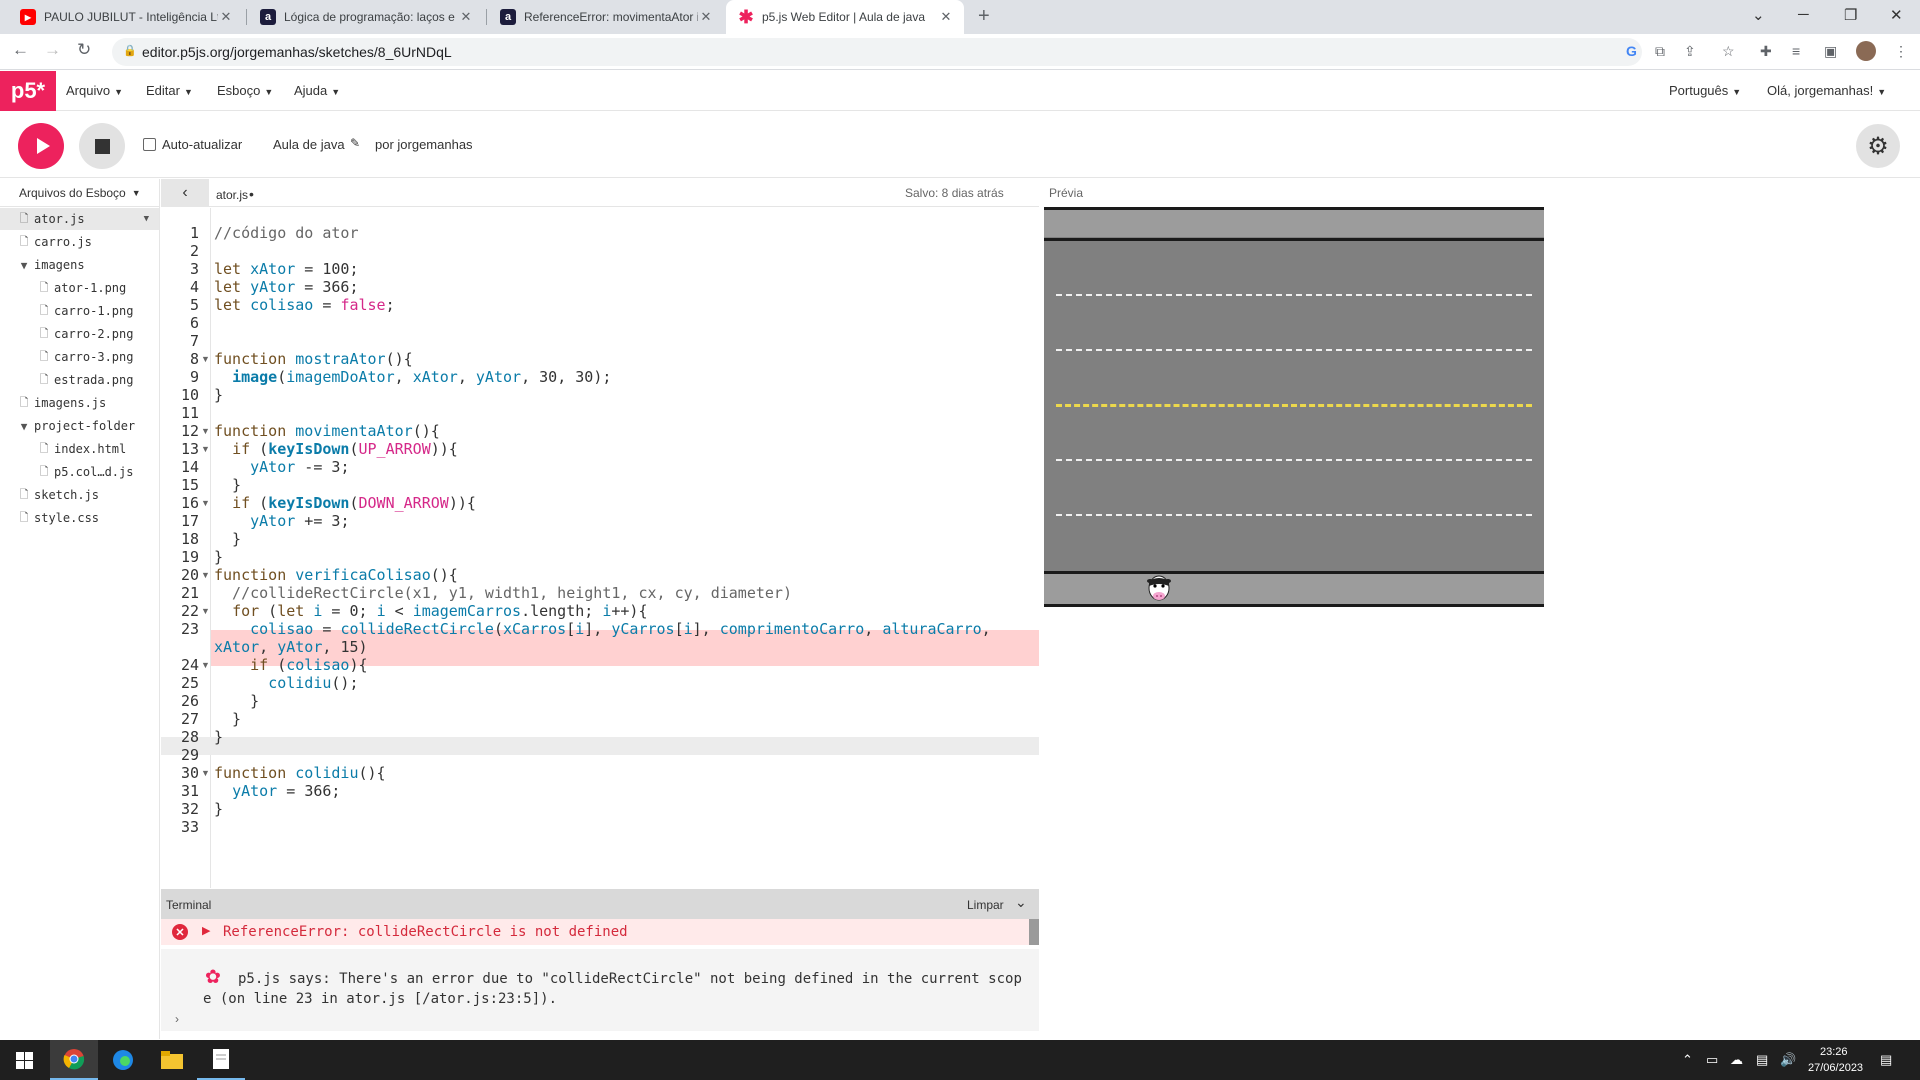  What do you see at coordinates (79, 265) in the screenshot?
I see `sidebar-folder: ▼ imagens` at bounding box center [79, 265].